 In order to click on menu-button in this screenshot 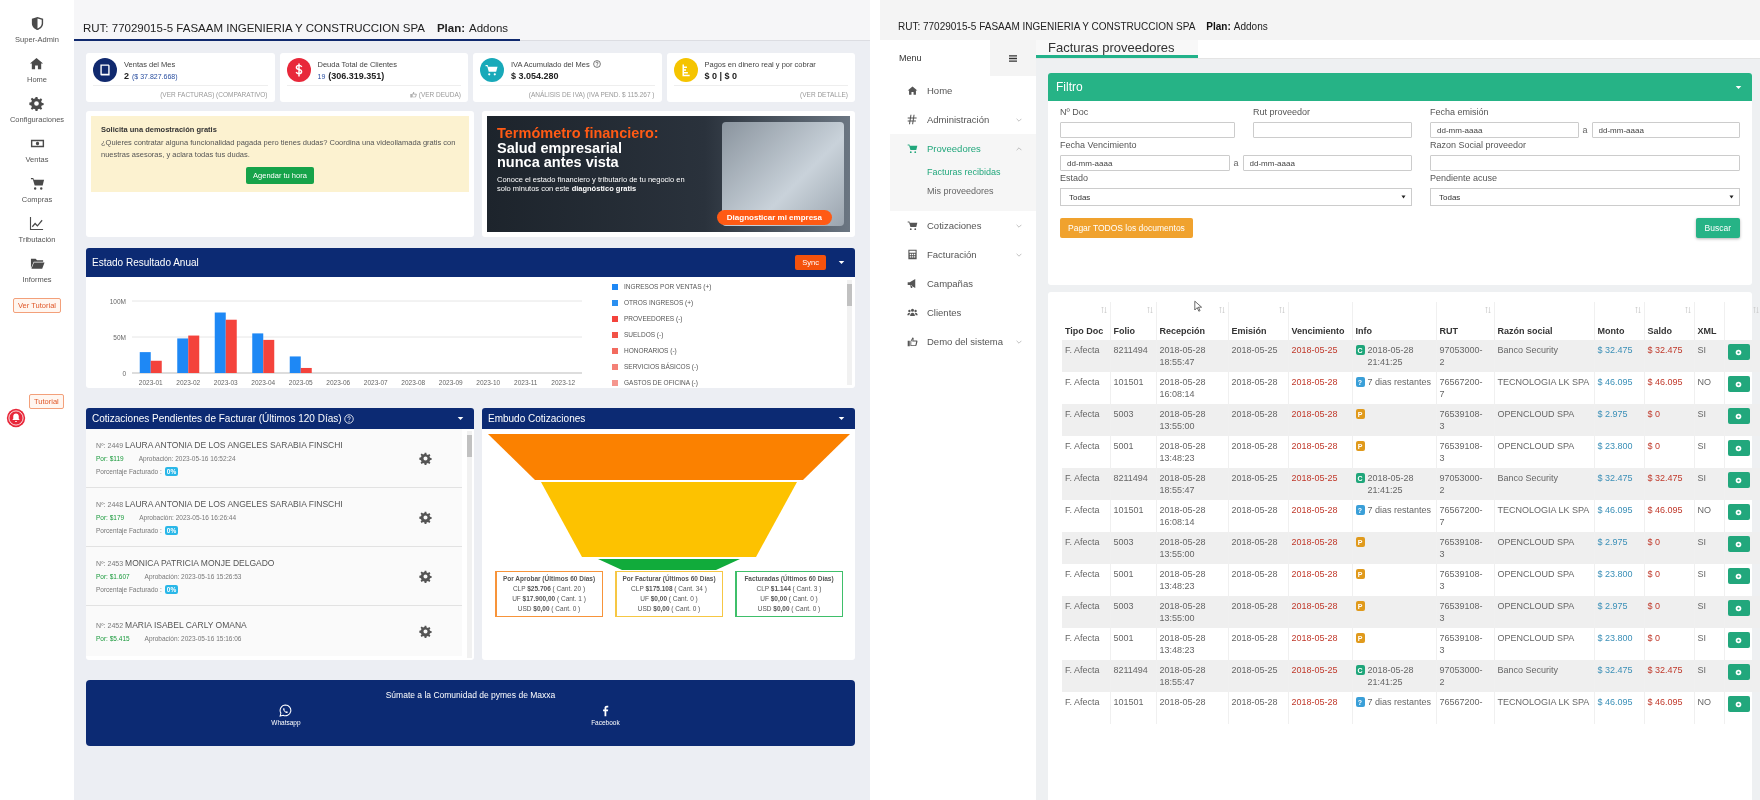, I will do `click(1013, 58)`.